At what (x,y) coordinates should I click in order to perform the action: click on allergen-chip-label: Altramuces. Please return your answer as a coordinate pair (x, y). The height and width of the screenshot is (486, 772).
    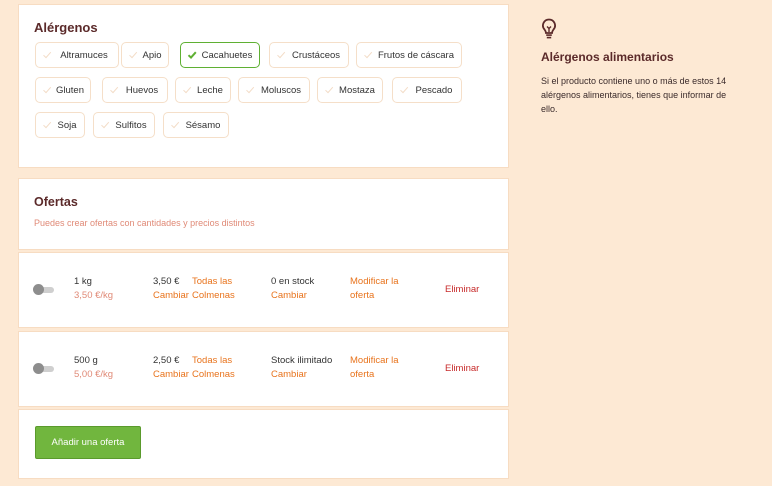
    Looking at the image, I should click on (84, 55).